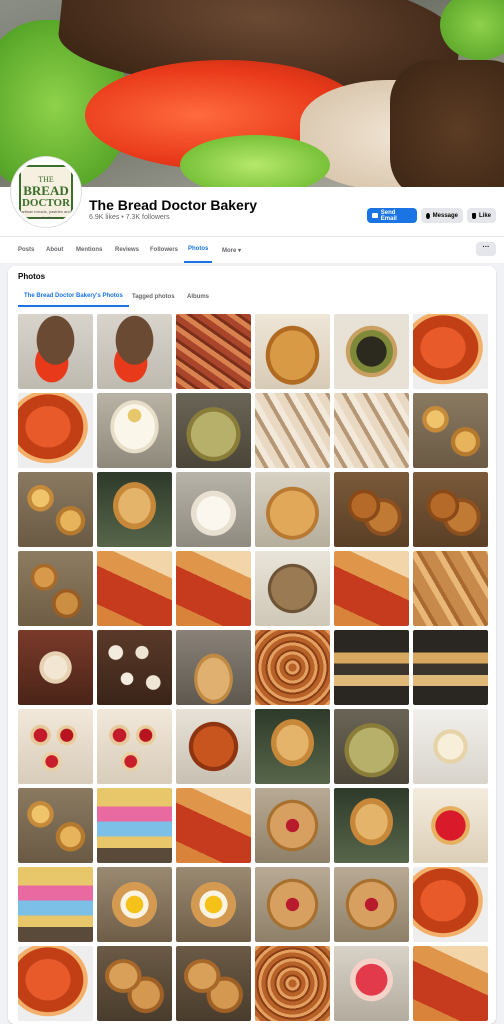  Describe the element at coordinates (255, 161) in the screenshot. I see `cover-lettuce-bottom` at that location.